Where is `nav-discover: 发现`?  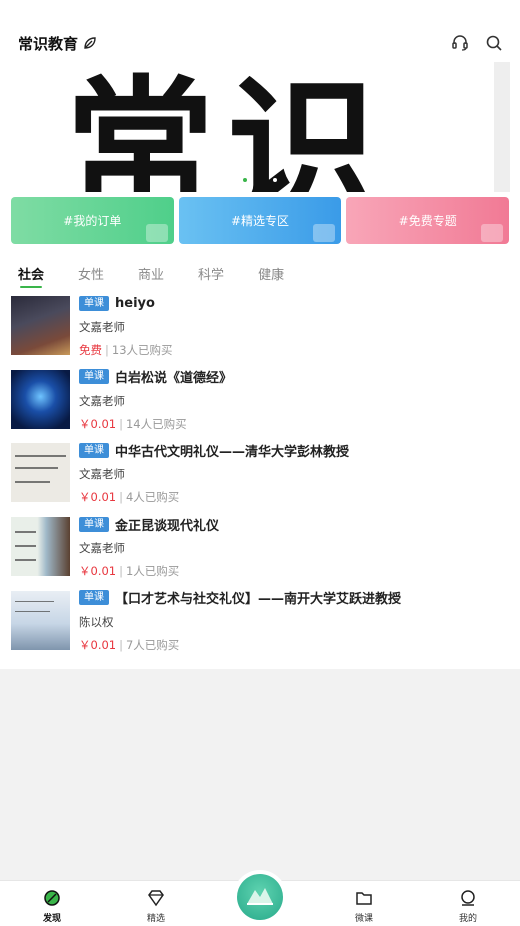 nav-discover: 发现 is located at coordinates (52, 903).